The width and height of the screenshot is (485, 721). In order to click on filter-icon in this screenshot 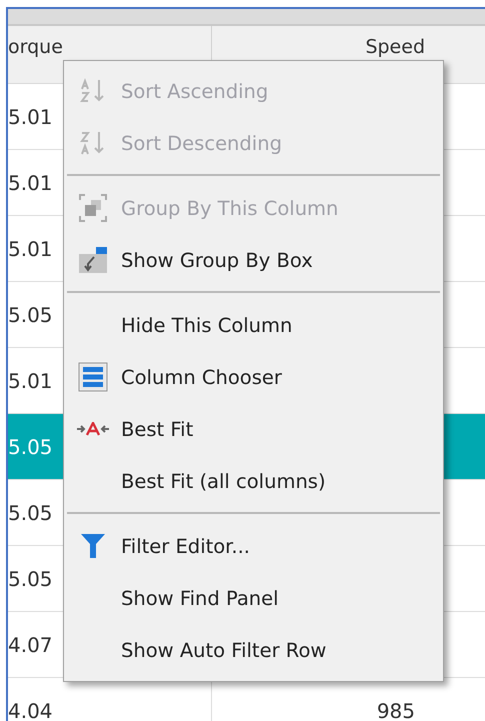, I will do `click(93, 546)`.